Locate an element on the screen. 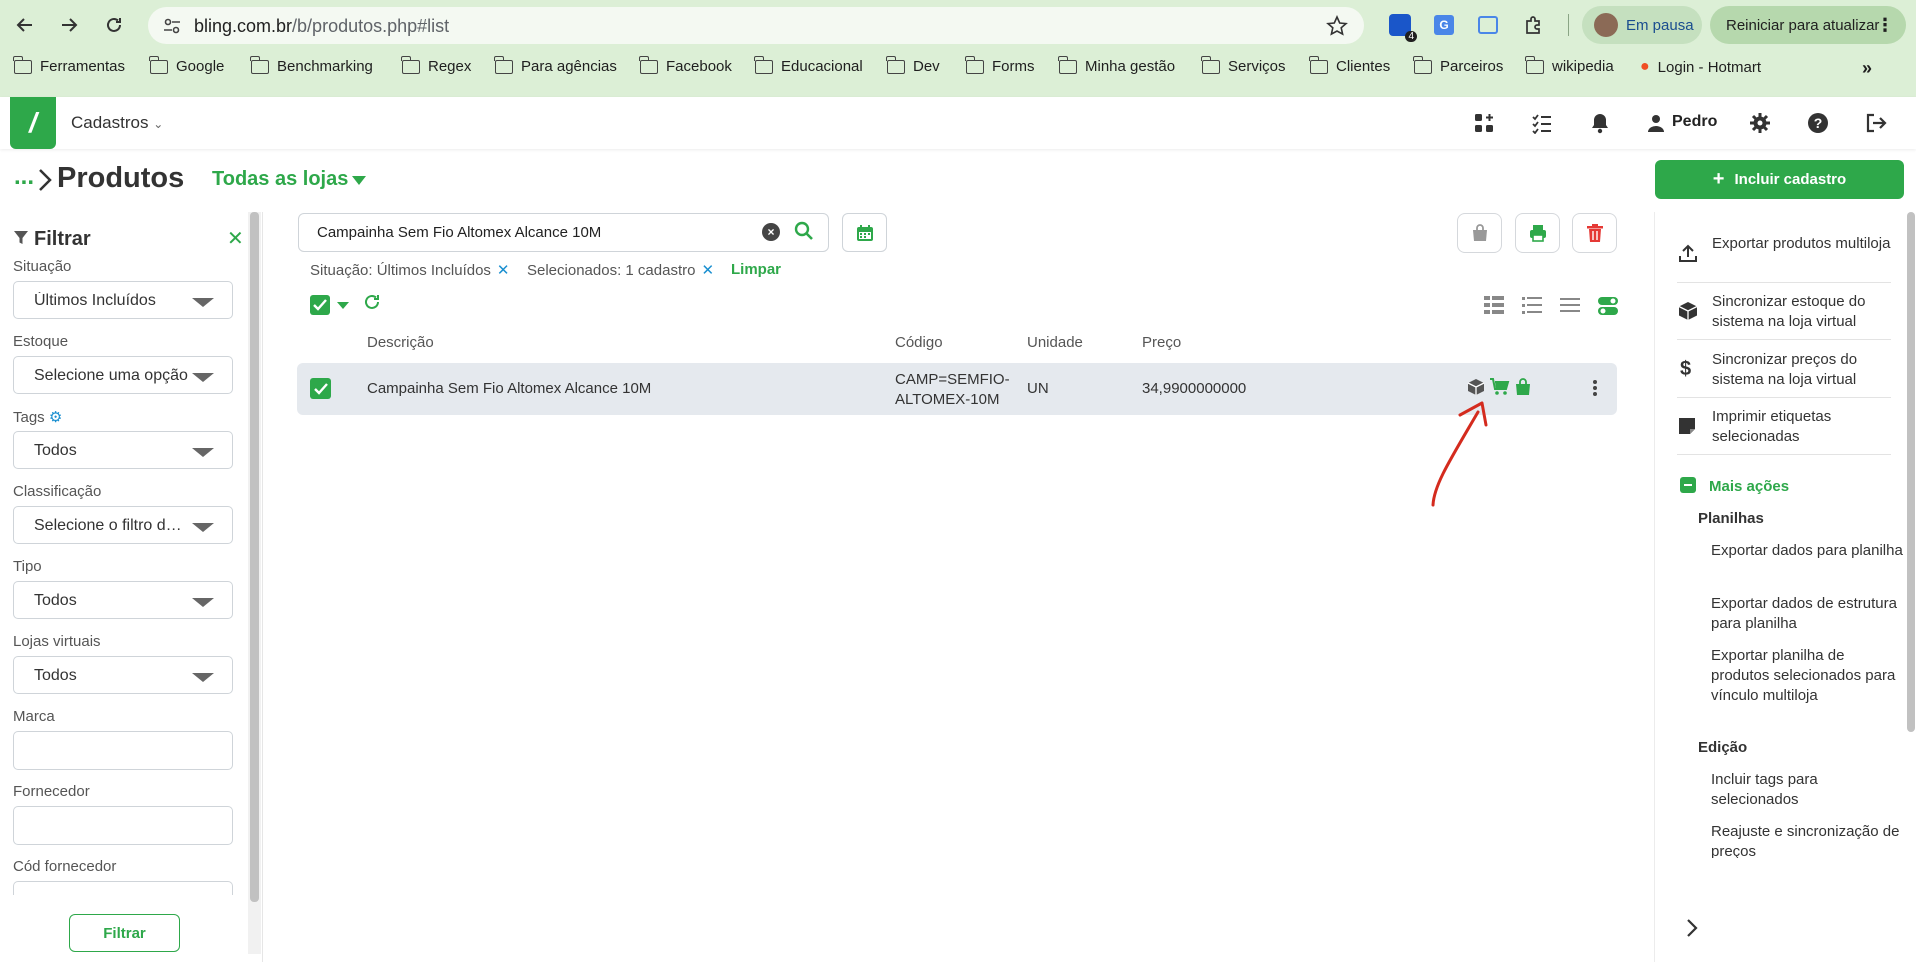 The width and height of the screenshot is (1916, 962). list-view-icon is located at coordinates (1532, 305).